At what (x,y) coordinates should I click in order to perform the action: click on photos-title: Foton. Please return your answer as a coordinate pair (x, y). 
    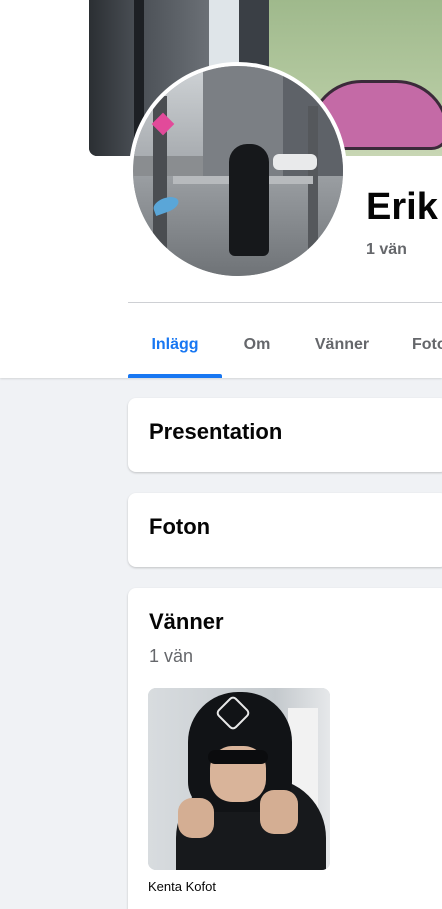
    Looking at the image, I should click on (179, 527).